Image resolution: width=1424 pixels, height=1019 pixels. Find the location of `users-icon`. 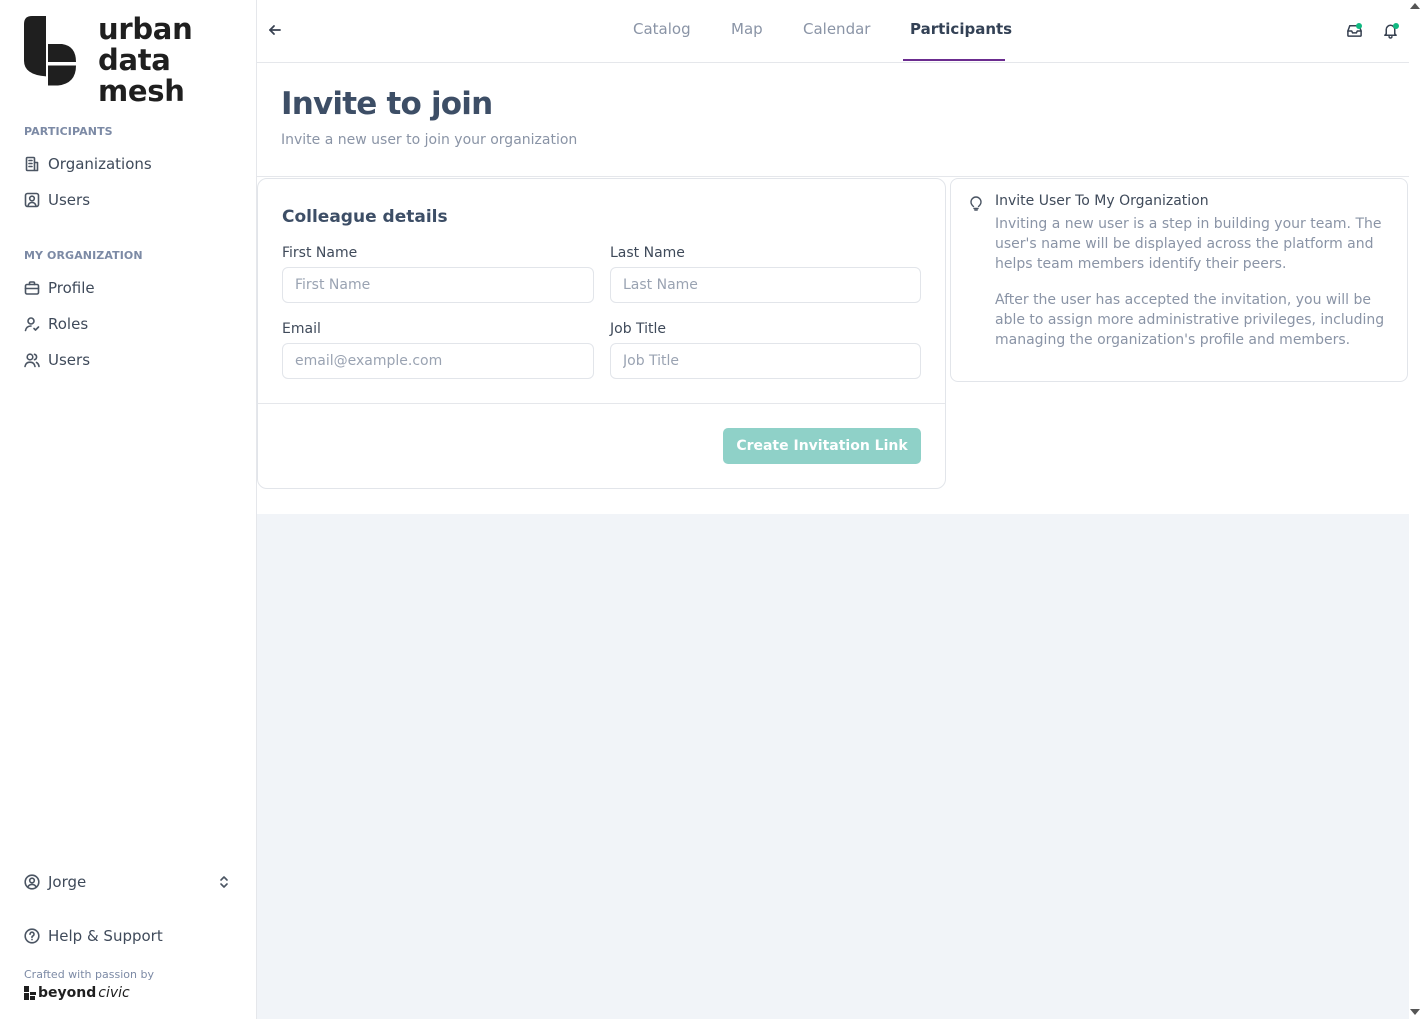

users-icon is located at coordinates (32, 360).